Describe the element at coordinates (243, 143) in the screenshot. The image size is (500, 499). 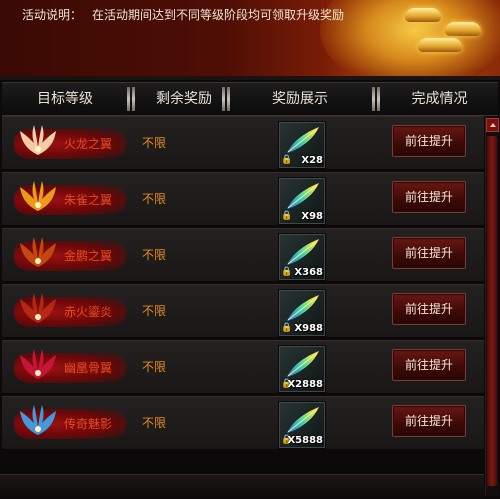
I see `table-row: 火龙之翼 不限 🔒 X28 前往提升` at that location.